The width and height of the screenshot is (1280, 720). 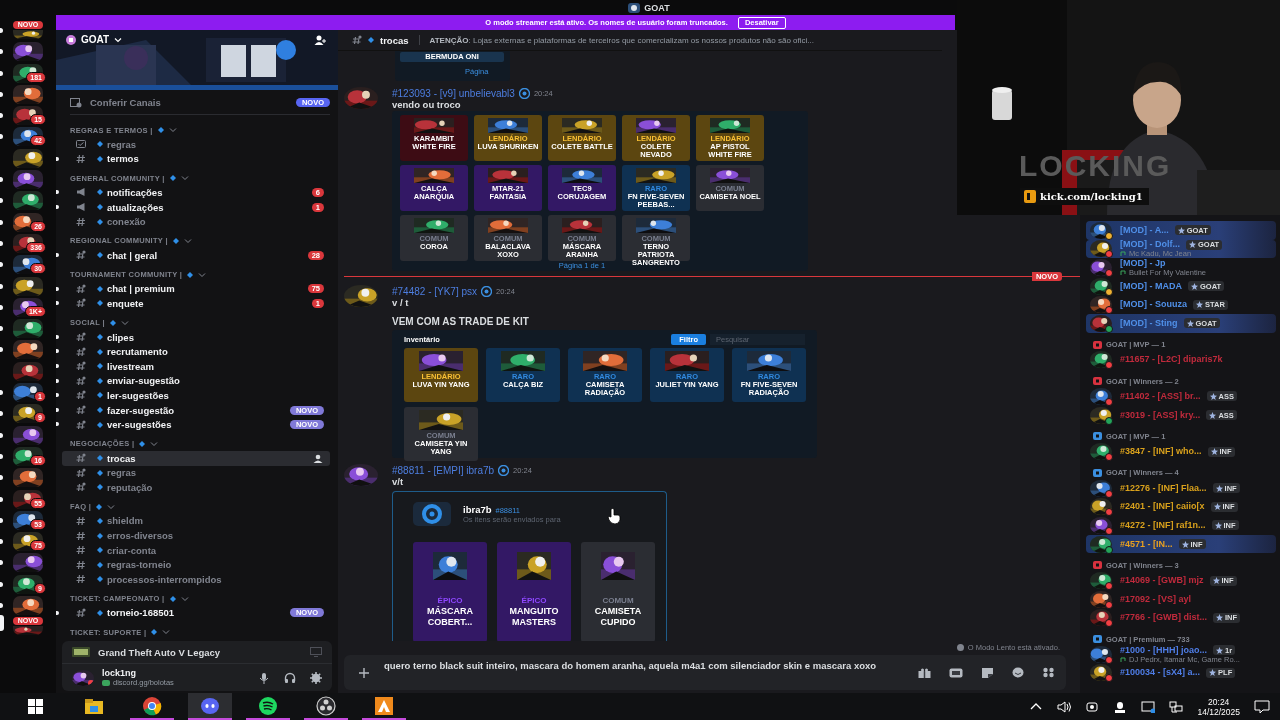 What do you see at coordinates (477, 509) in the screenshot?
I see `trade-username: ibra7b` at bounding box center [477, 509].